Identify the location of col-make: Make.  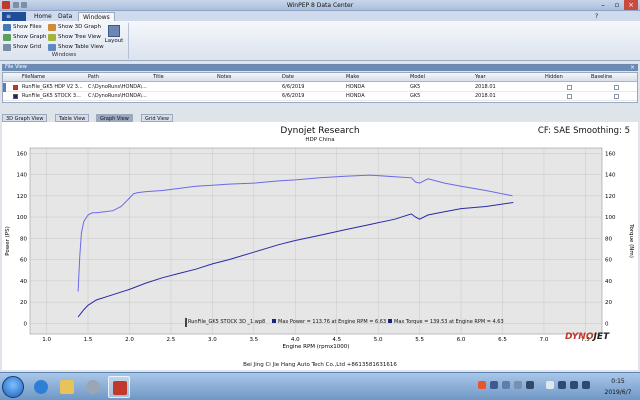
(352, 77).